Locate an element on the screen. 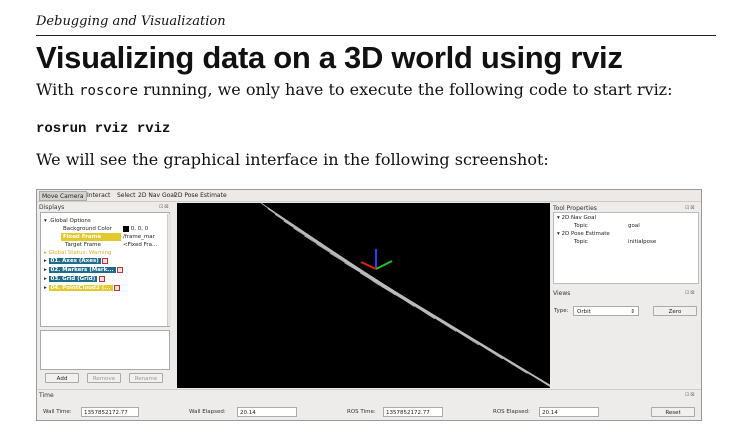 This screenshot has width=745, height=443. wall-elapsed-field: 20.14 is located at coordinates (267, 412).